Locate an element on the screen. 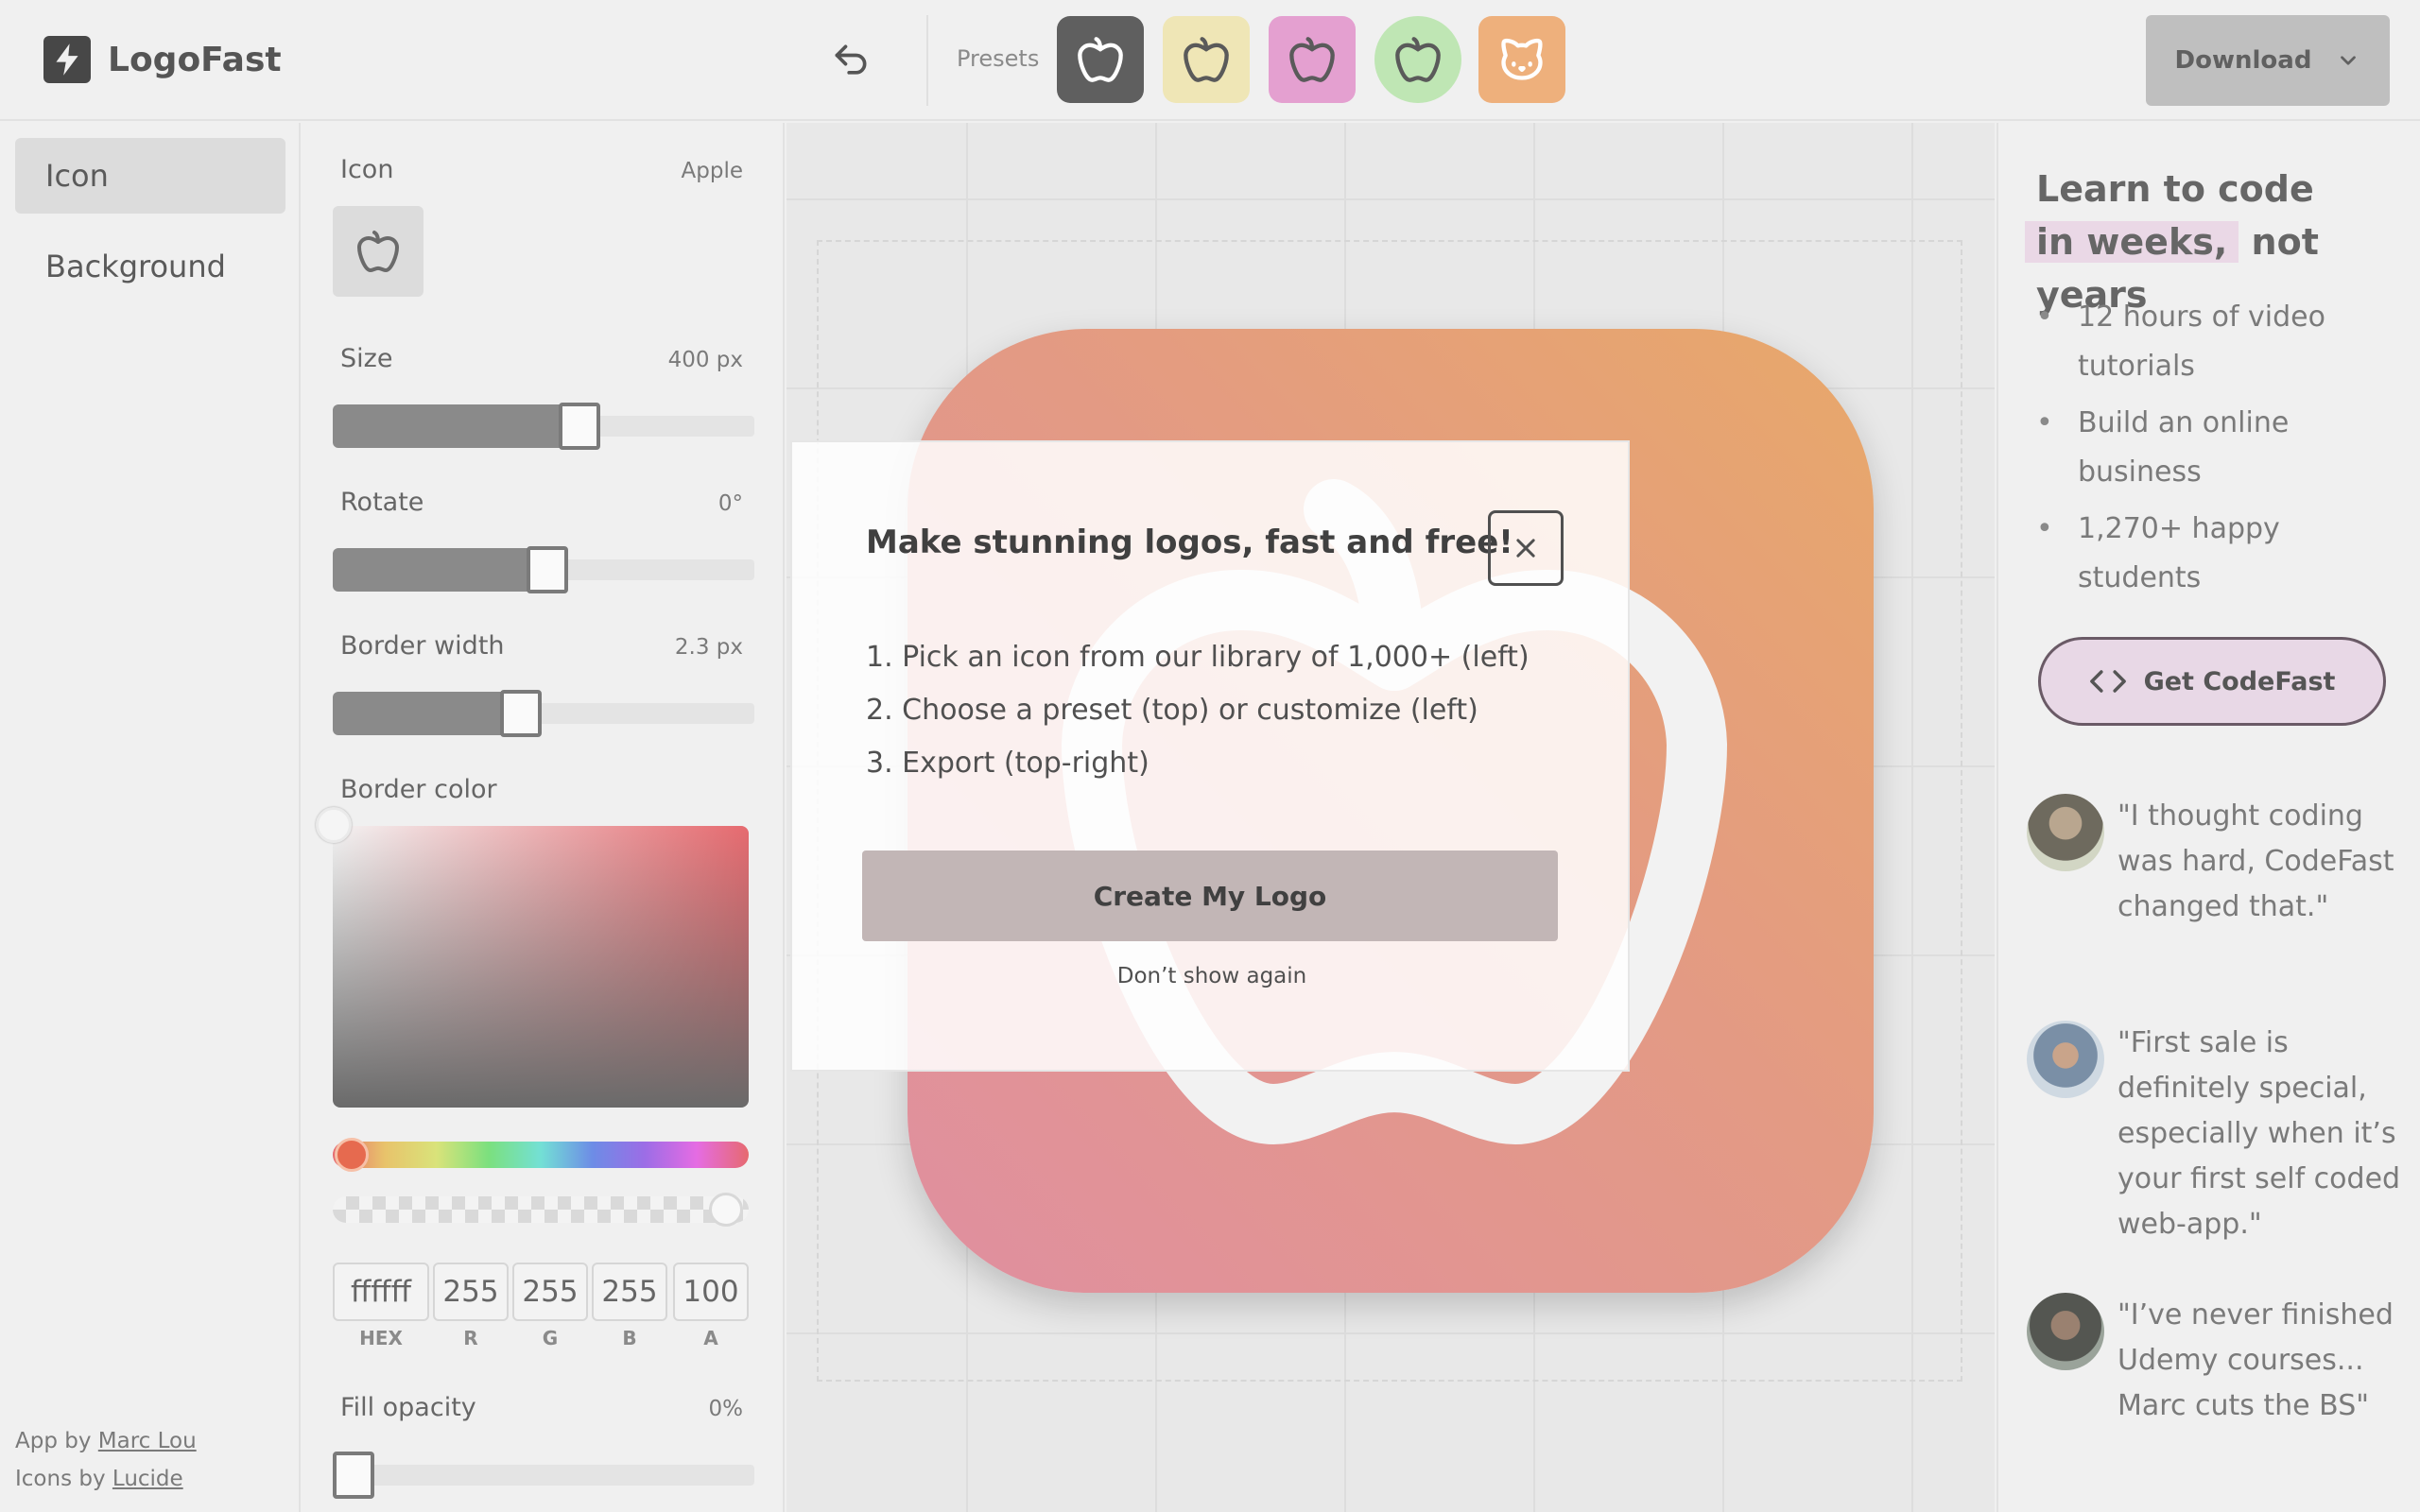 This screenshot has height=1512, width=2420. fill-opacity-label: Fill opacity is located at coordinates (408, 1407).